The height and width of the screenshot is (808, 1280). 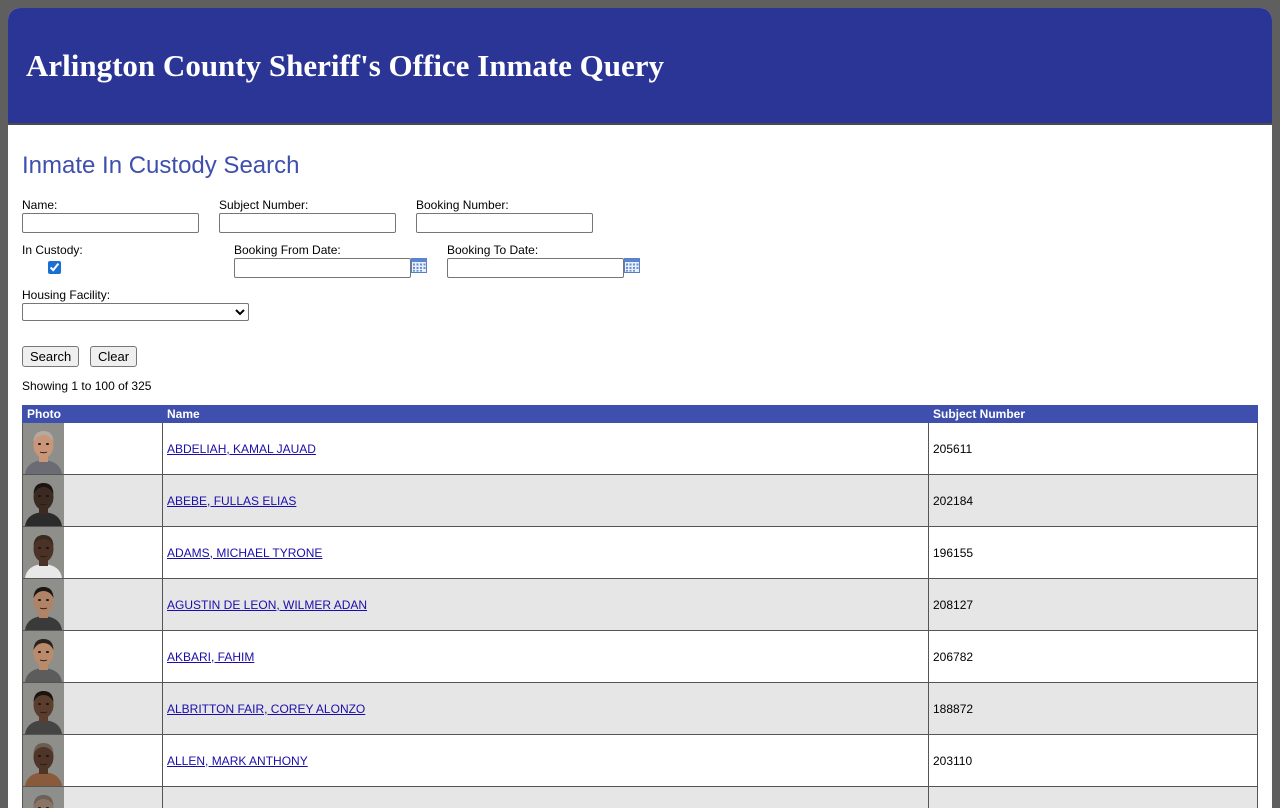 I want to click on table-row: ABEBE, FULLAS ELIAS 202184, so click(x=640, y=501).